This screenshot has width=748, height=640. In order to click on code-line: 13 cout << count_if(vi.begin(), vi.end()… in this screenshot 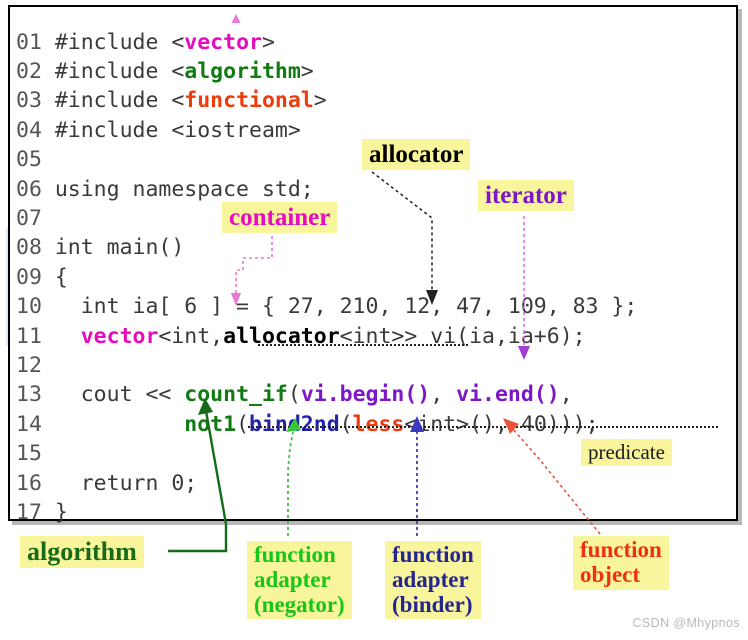, I will do `click(294, 394)`.